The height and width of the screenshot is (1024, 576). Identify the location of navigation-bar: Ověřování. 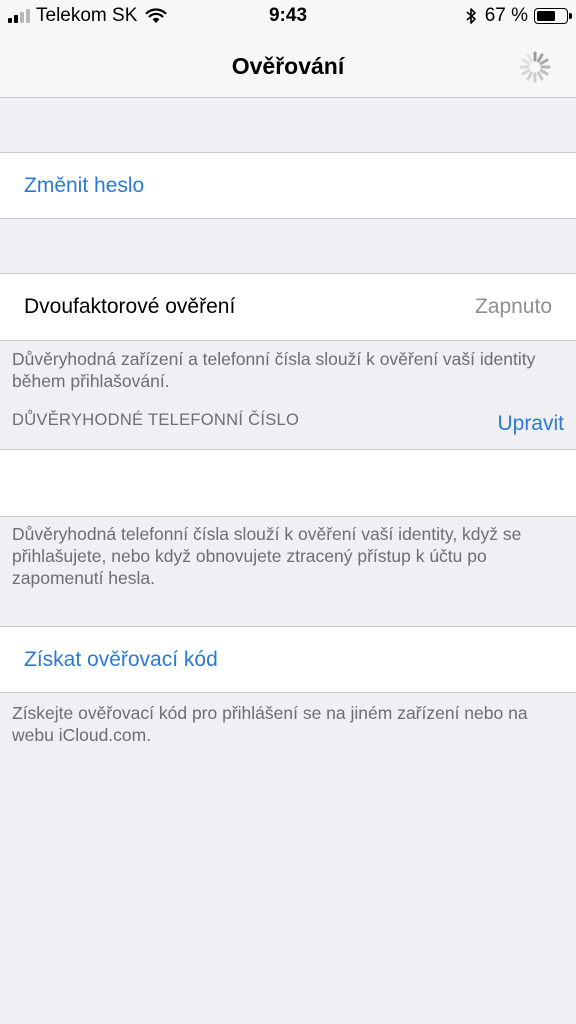
(288, 69).